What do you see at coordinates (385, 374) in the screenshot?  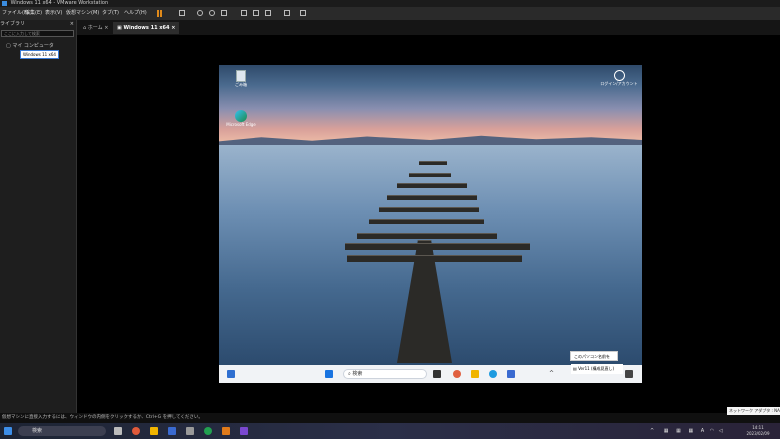 I see `guest-search-box: ⌕ 検索` at bounding box center [385, 374].